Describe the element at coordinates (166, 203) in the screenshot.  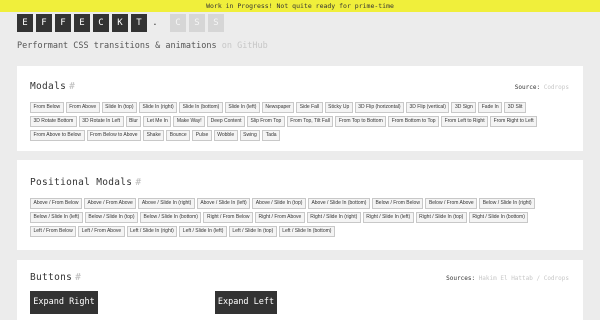
I see `effect-button: Above / Slide In (right)` at that location.